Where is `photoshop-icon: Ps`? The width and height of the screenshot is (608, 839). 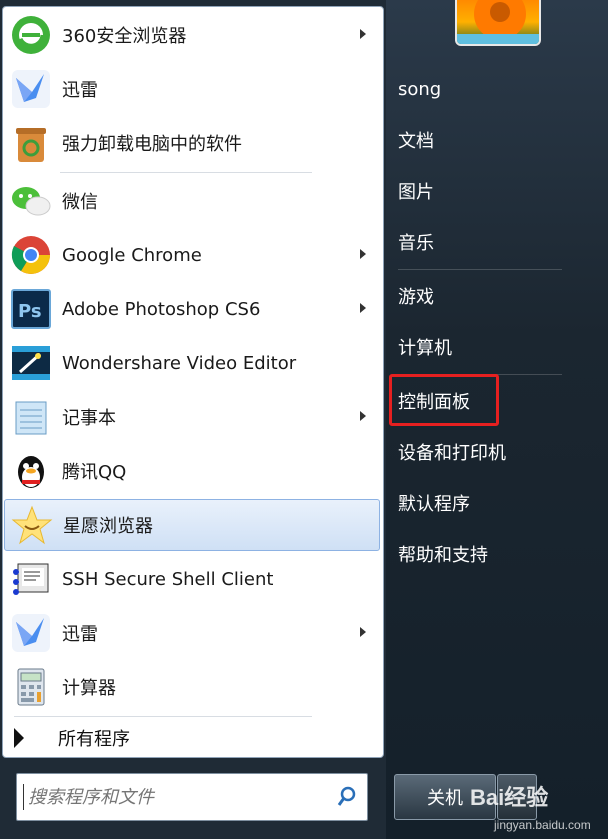 photoshop-icon: Ps is located at coordinates (31, 309).